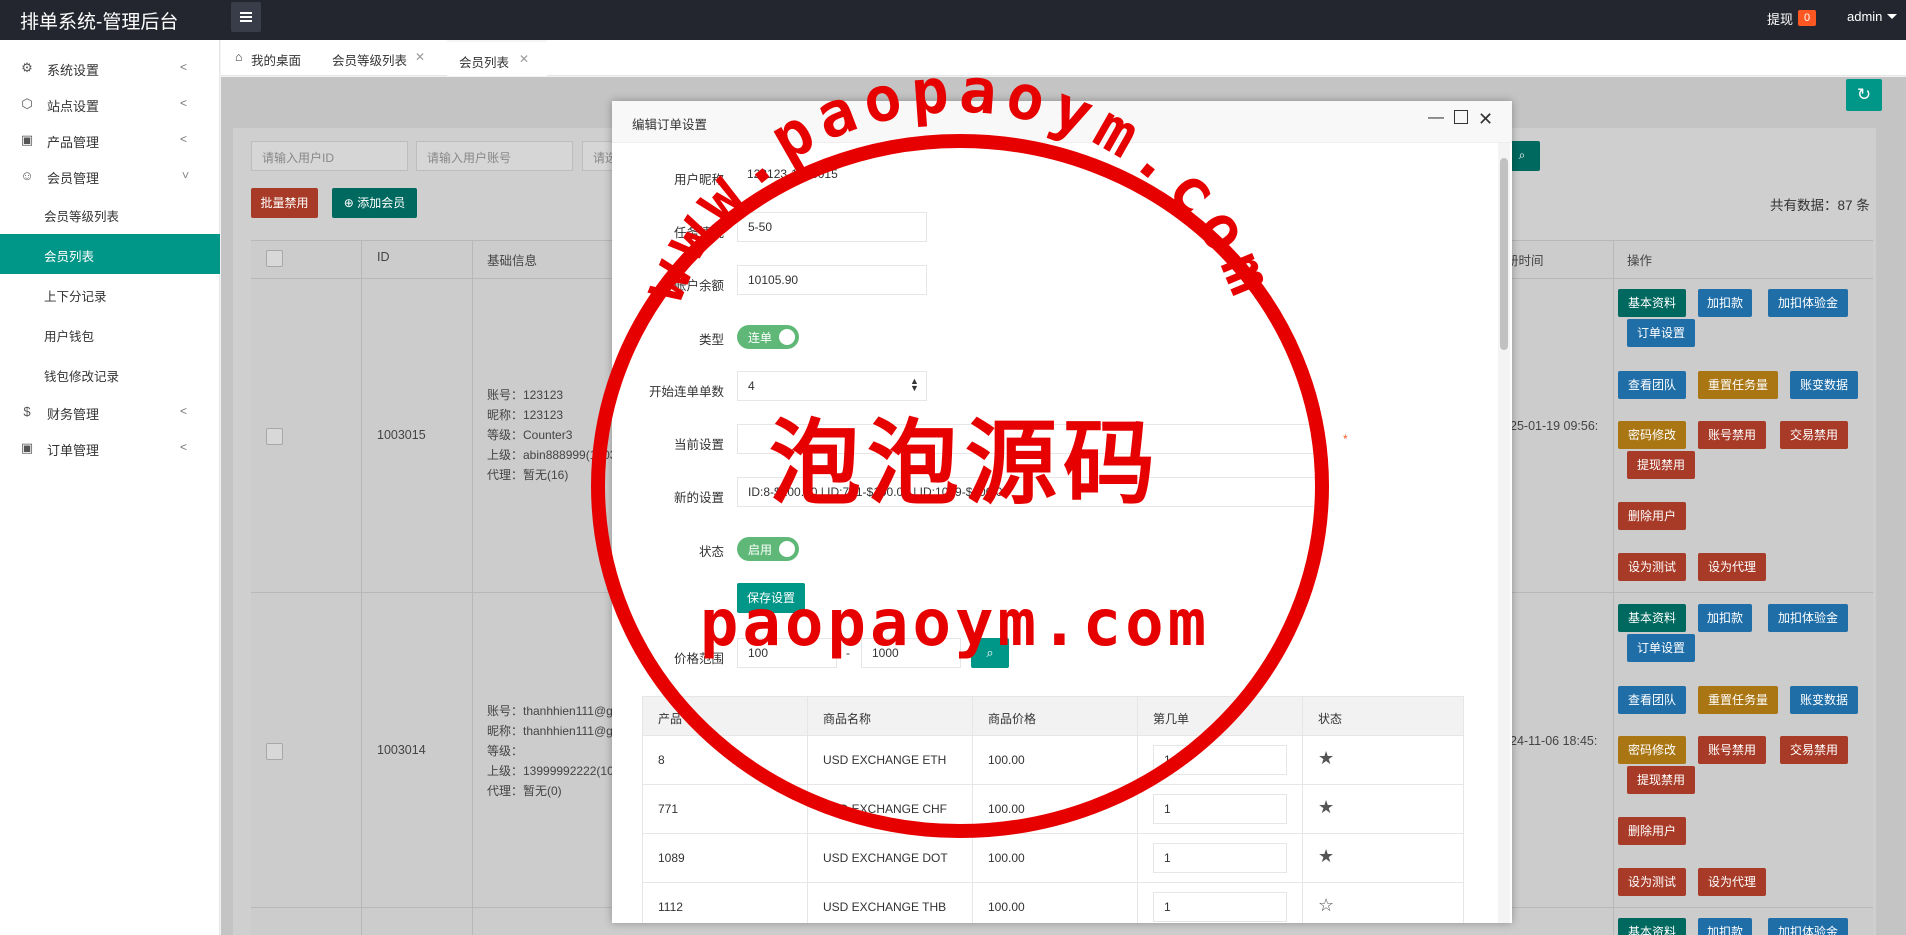 The image size is (1906, 935). Describe the element at coordinates (771, 598) in the screenshot. I see `save-settings-button: 保存设置` at that location.